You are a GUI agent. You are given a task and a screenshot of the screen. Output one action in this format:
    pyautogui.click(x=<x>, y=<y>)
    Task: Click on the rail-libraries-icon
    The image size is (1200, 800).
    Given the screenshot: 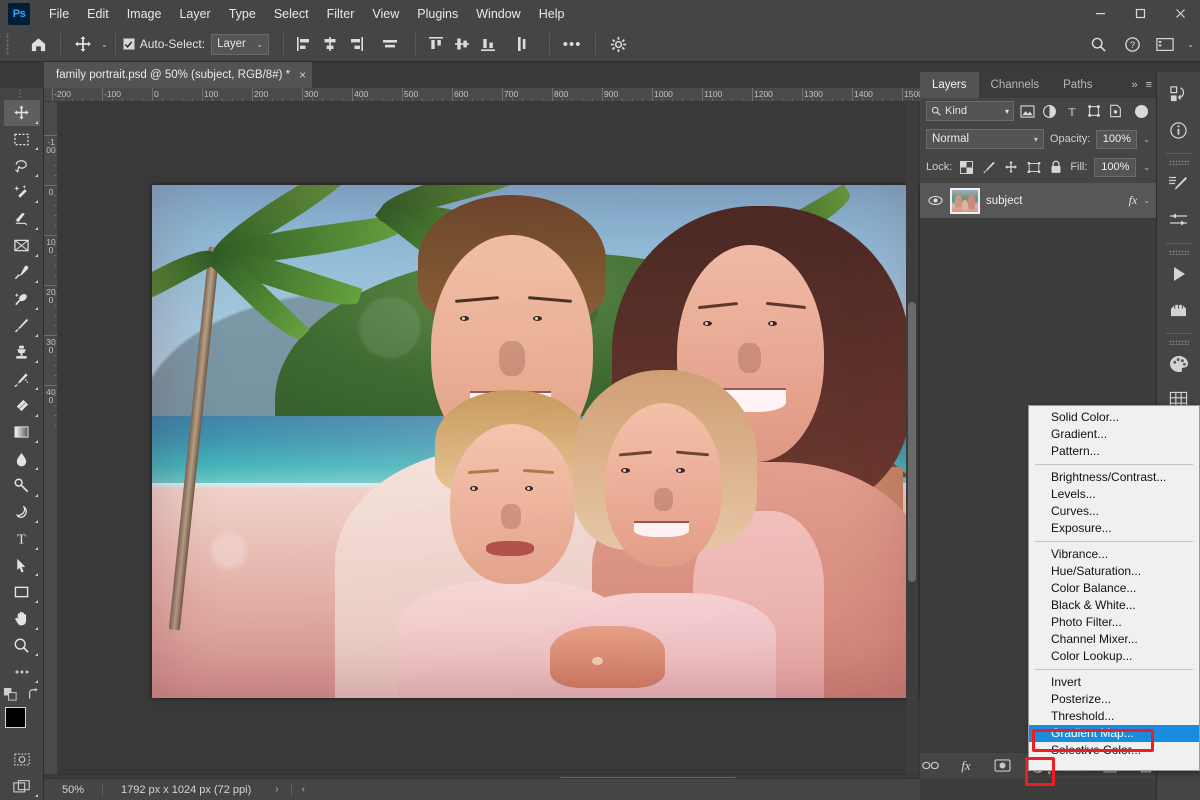 What is the action you would take?
    pyautogui.click(x=1179, y=94)
    